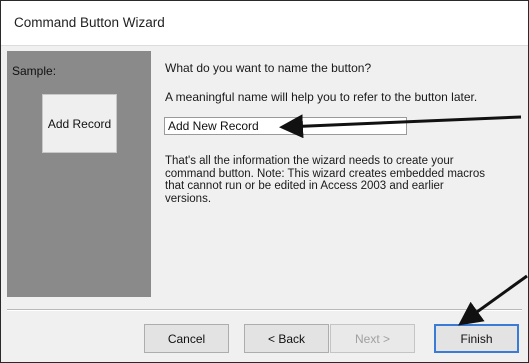  What do you see at coordinates (493, 300) in the screenshot?
I see `arrow-to-finish-button` at bounding box center [493, 300].